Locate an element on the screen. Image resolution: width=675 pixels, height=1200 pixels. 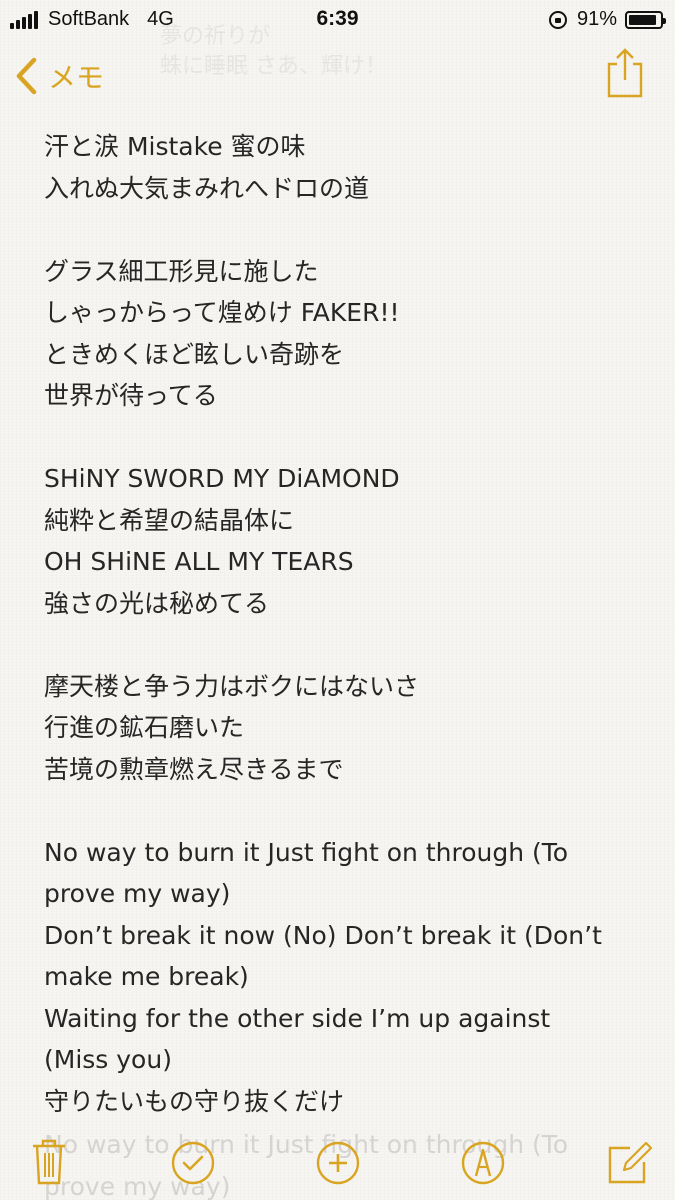
battery-fill is located at coordinates (643, 19).